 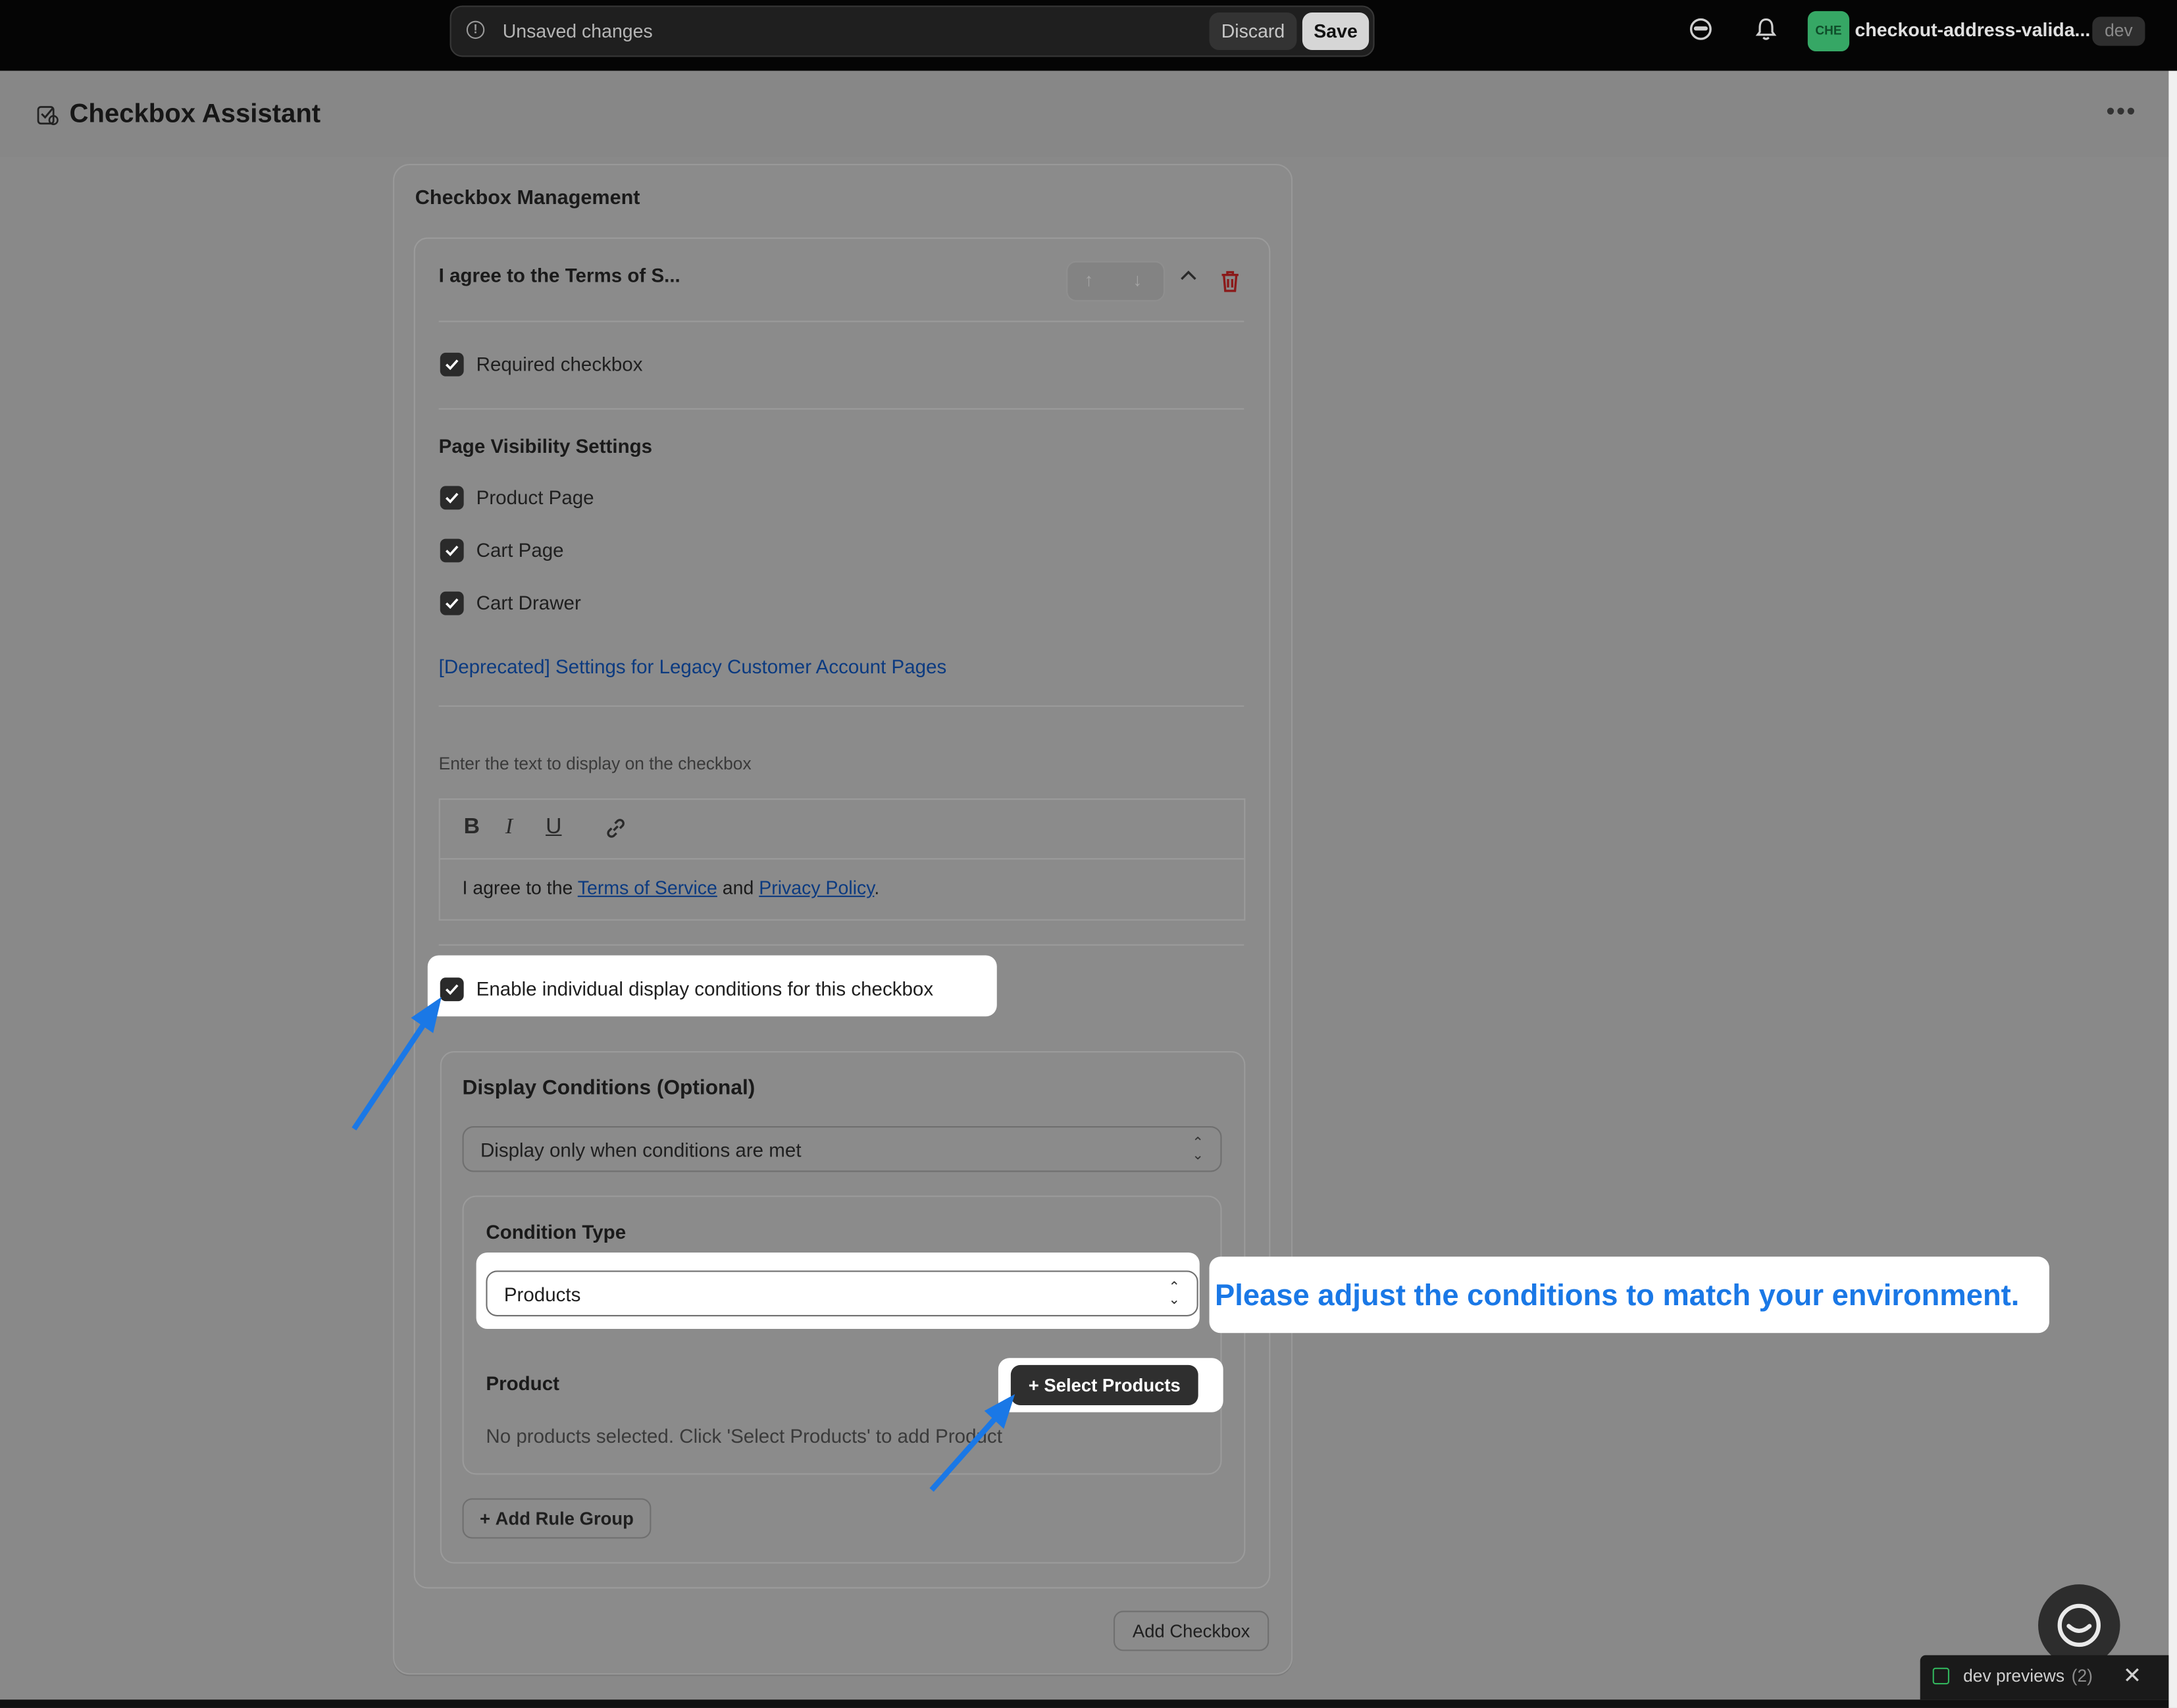 I want to click on store-avatar: CHE, so click(x=1828, y=32).